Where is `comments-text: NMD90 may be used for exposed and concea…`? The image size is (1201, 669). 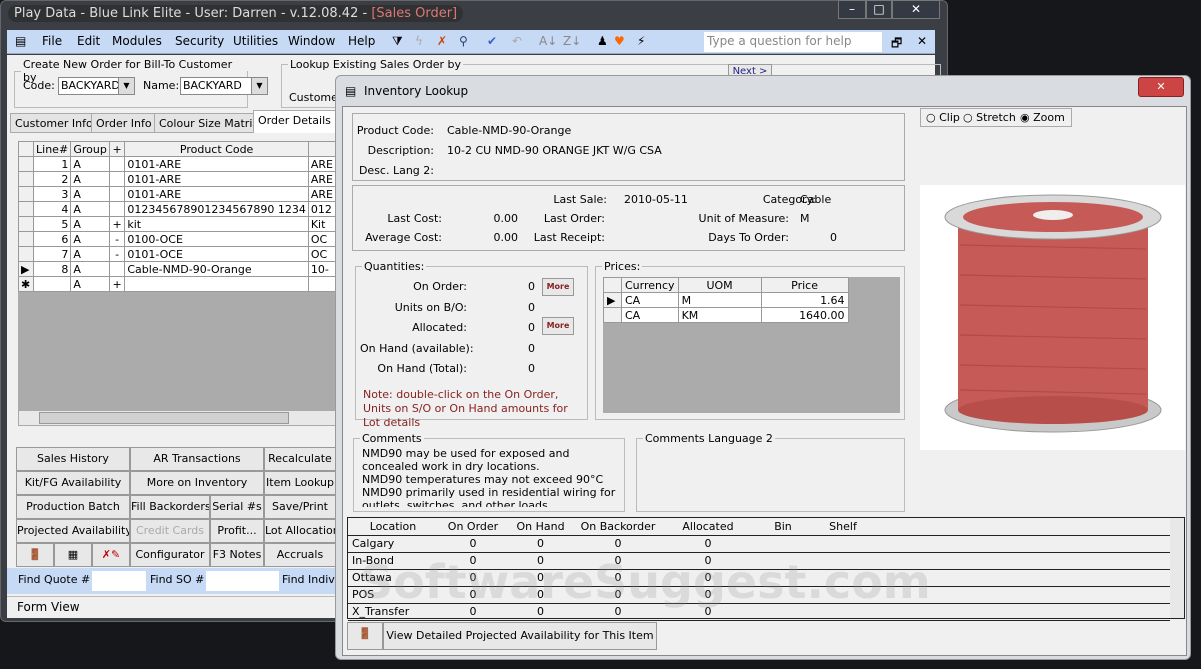 comments-text: NMD90 may be used for exposed and concea… is located at coordinates (489, 476).